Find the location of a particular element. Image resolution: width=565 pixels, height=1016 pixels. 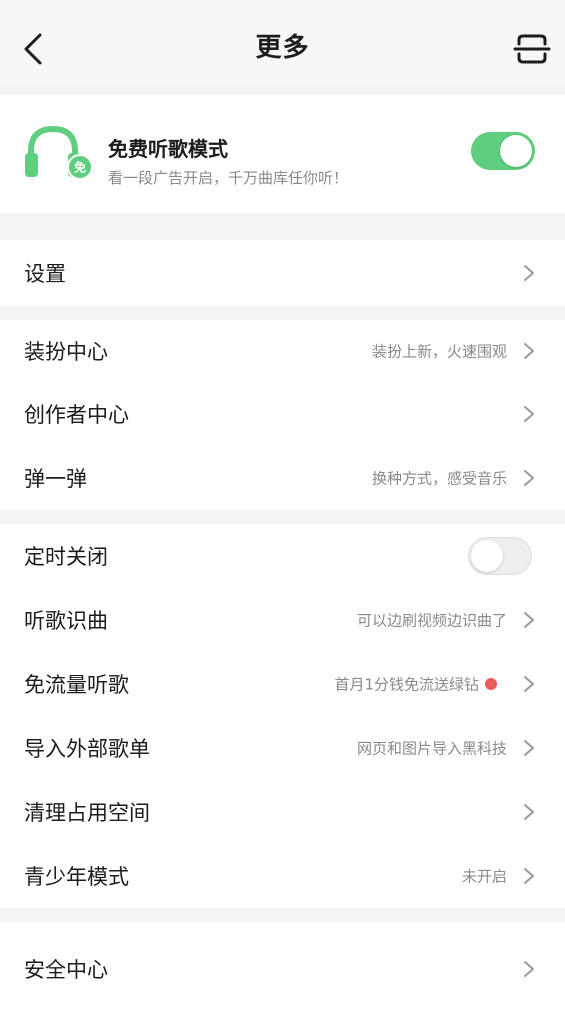

security-center-label: 安全中心 is located at coordinates (66, 970).